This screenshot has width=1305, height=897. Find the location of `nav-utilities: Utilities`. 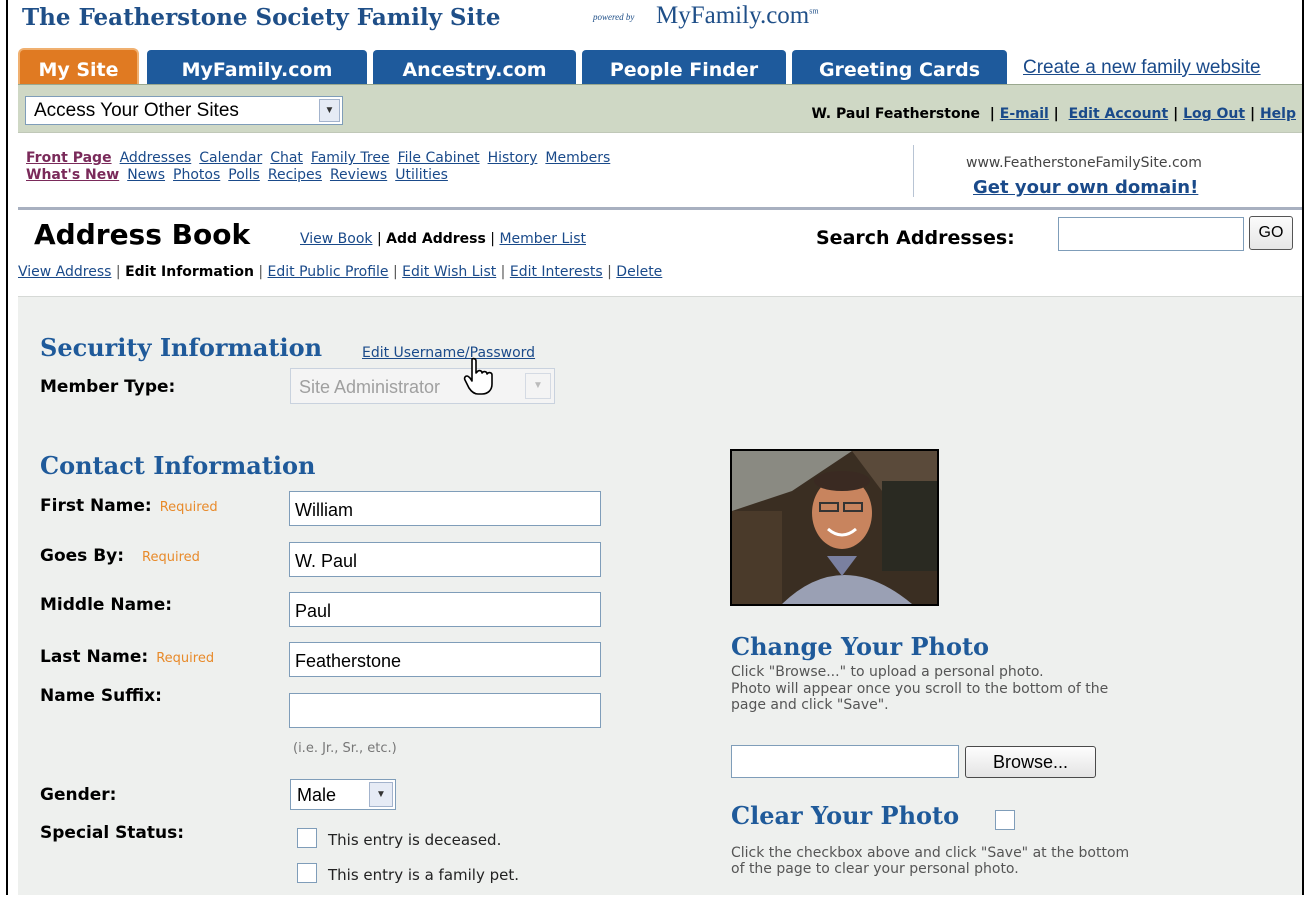

nav-utilities: Utilities is located at coordinates (421, 175).